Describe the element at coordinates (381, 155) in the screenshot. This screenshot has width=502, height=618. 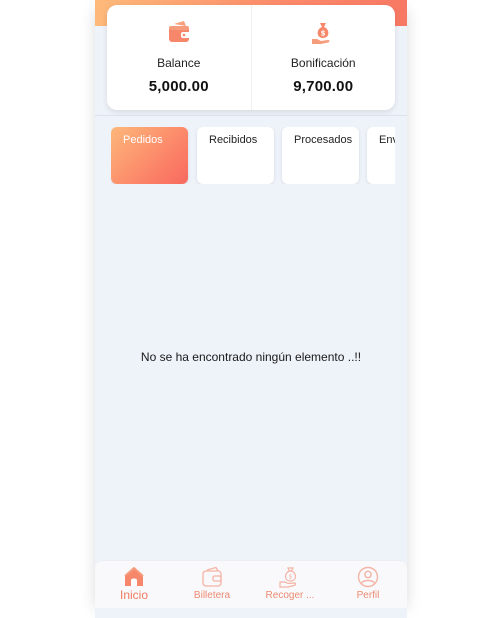
I see `tab-enviados: Enviados` at that location.